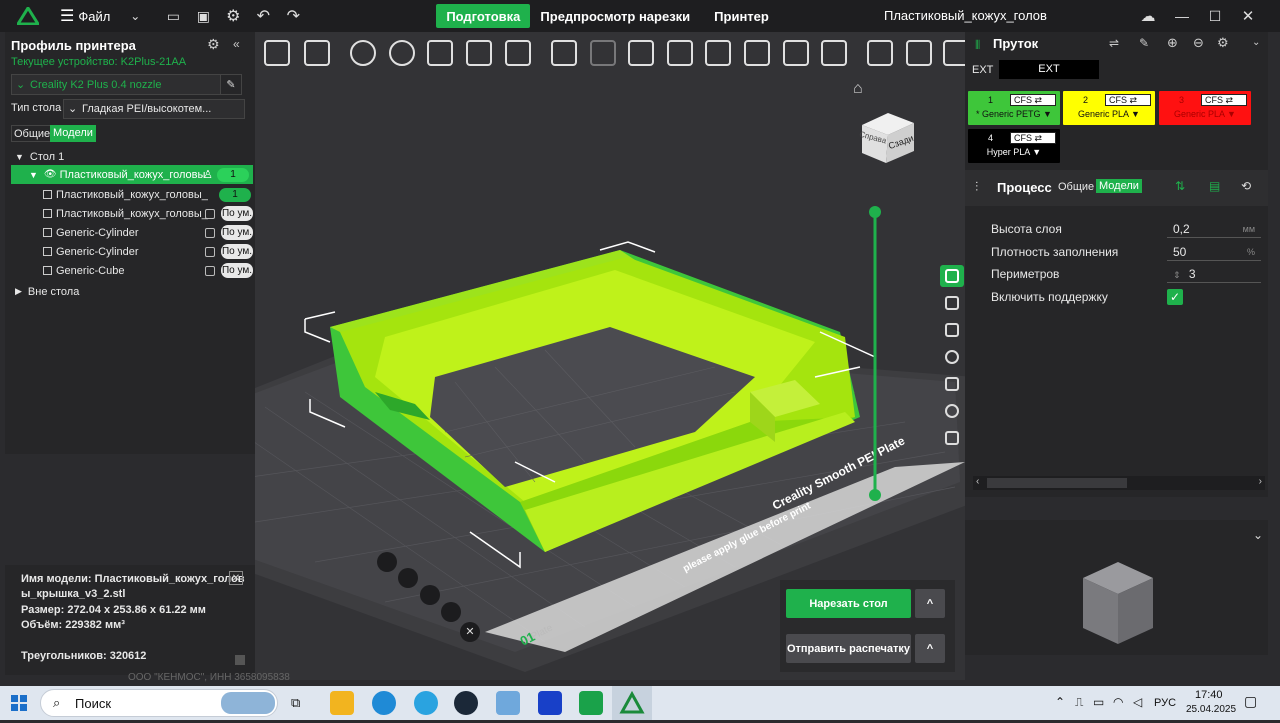  What do you see at coordinates (130, 156) in the screenshot?
I see `tree-plate-row: ▼ Стол 1` at bounding box center [130, 156].